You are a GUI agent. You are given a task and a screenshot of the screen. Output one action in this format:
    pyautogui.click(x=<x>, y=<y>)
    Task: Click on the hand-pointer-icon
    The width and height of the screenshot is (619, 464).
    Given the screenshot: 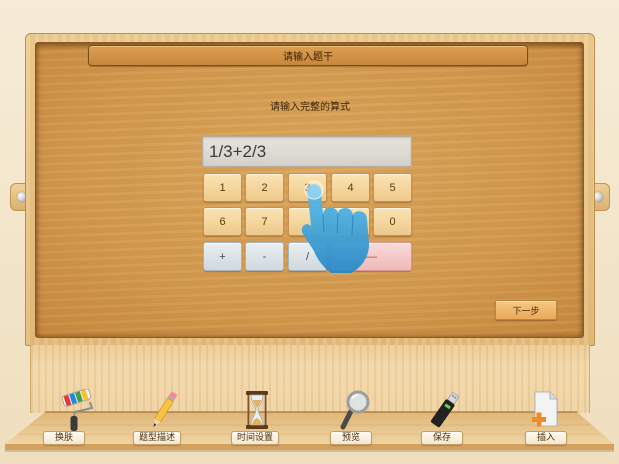 What is the action you would take?
    pyautogui.click(x=335, y=226)
    